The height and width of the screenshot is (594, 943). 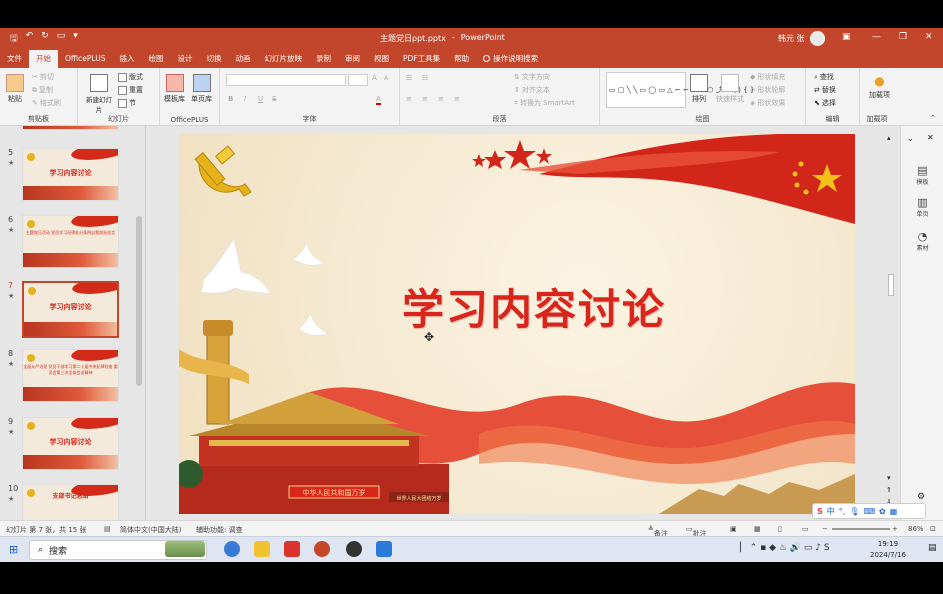 I want to click on accessibility-status: 辅助功能: 调查, so click(x=219, y=530).